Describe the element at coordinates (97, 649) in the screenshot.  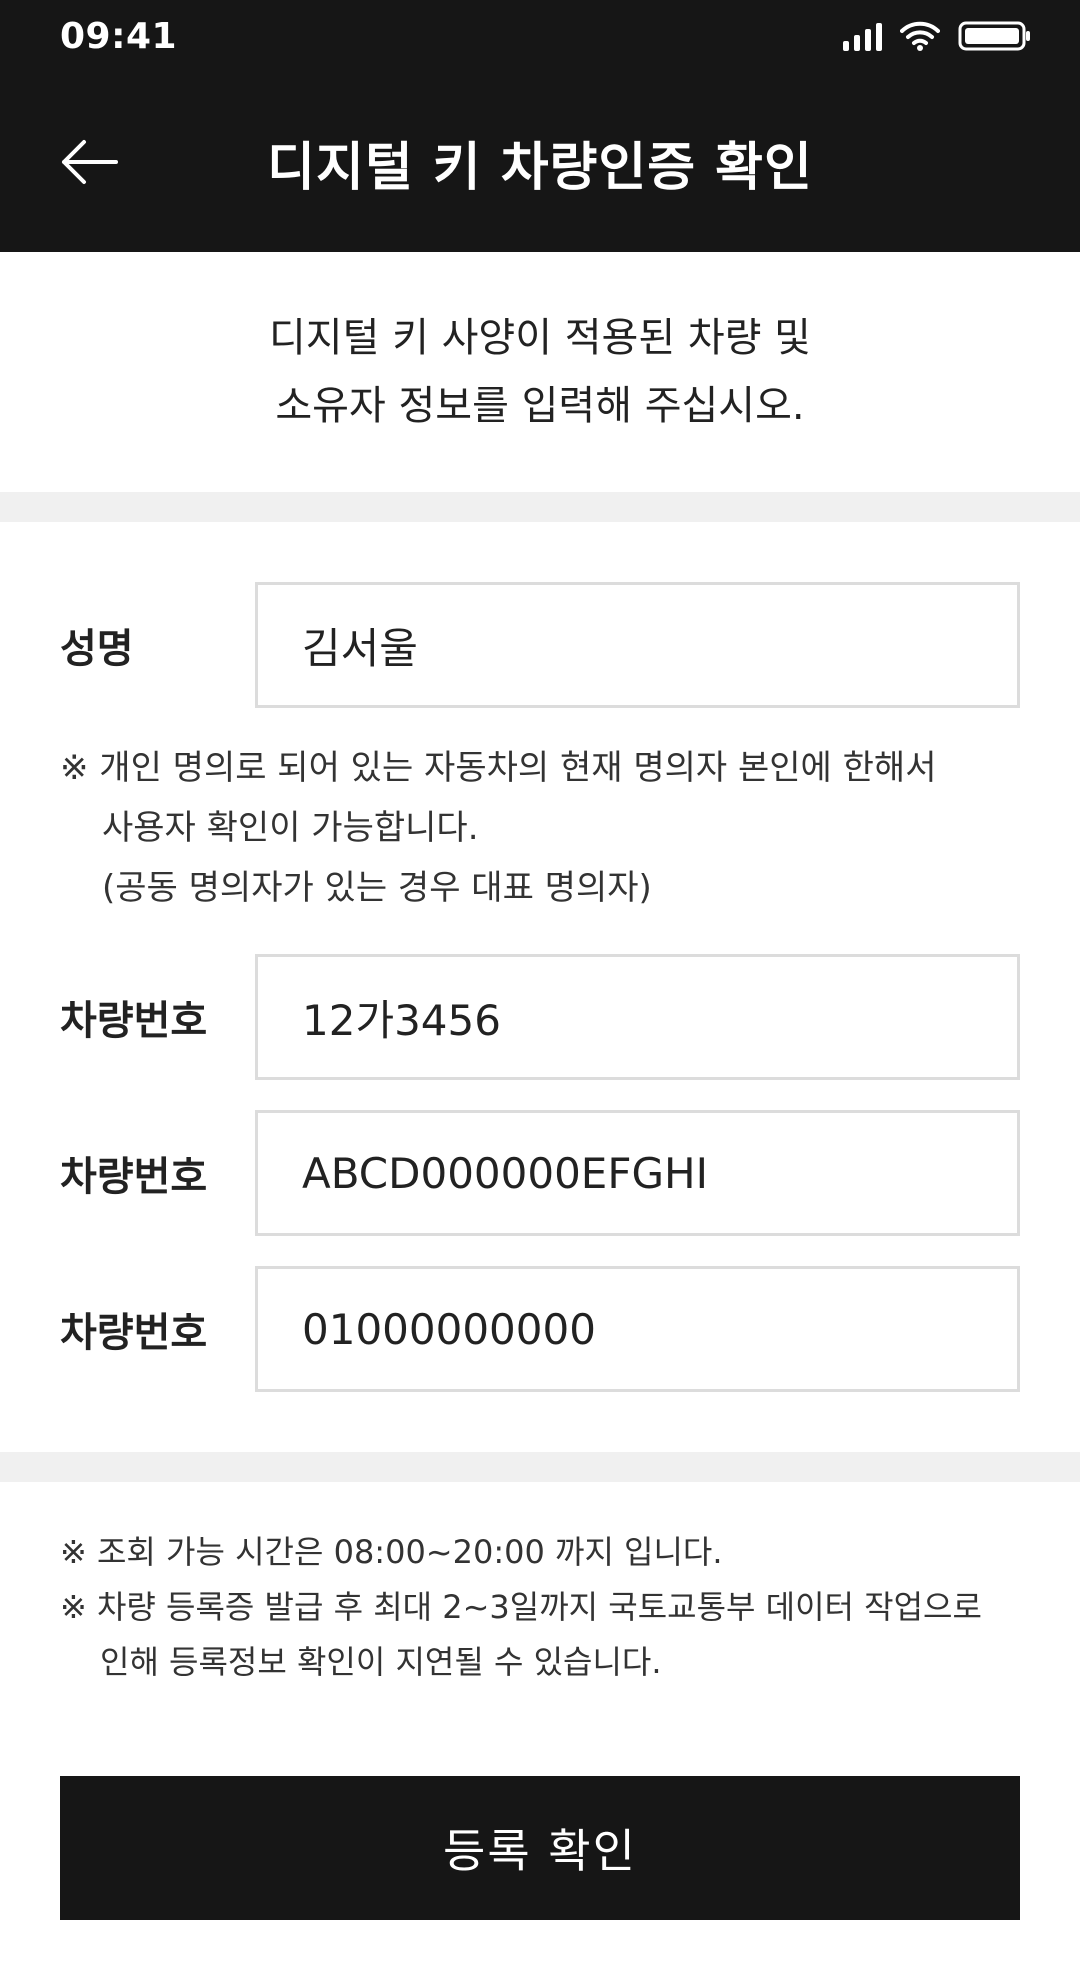
I see `name-label: 성명` at that location.